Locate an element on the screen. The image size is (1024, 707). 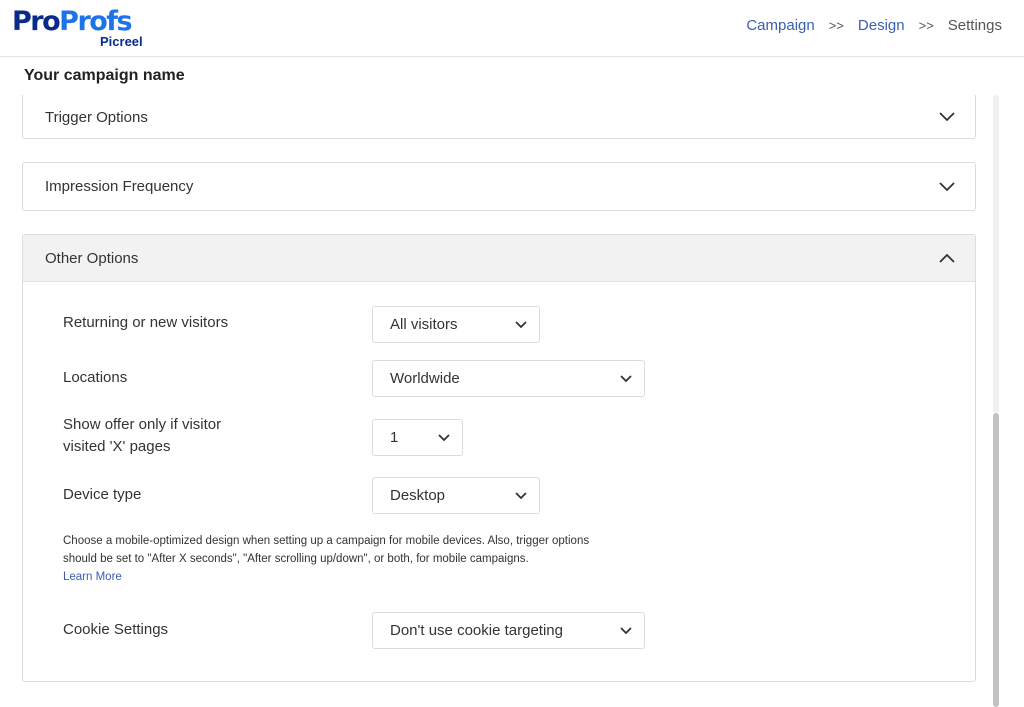
visitors-label: Returning or new visitors is located at coordinates (146, 322).